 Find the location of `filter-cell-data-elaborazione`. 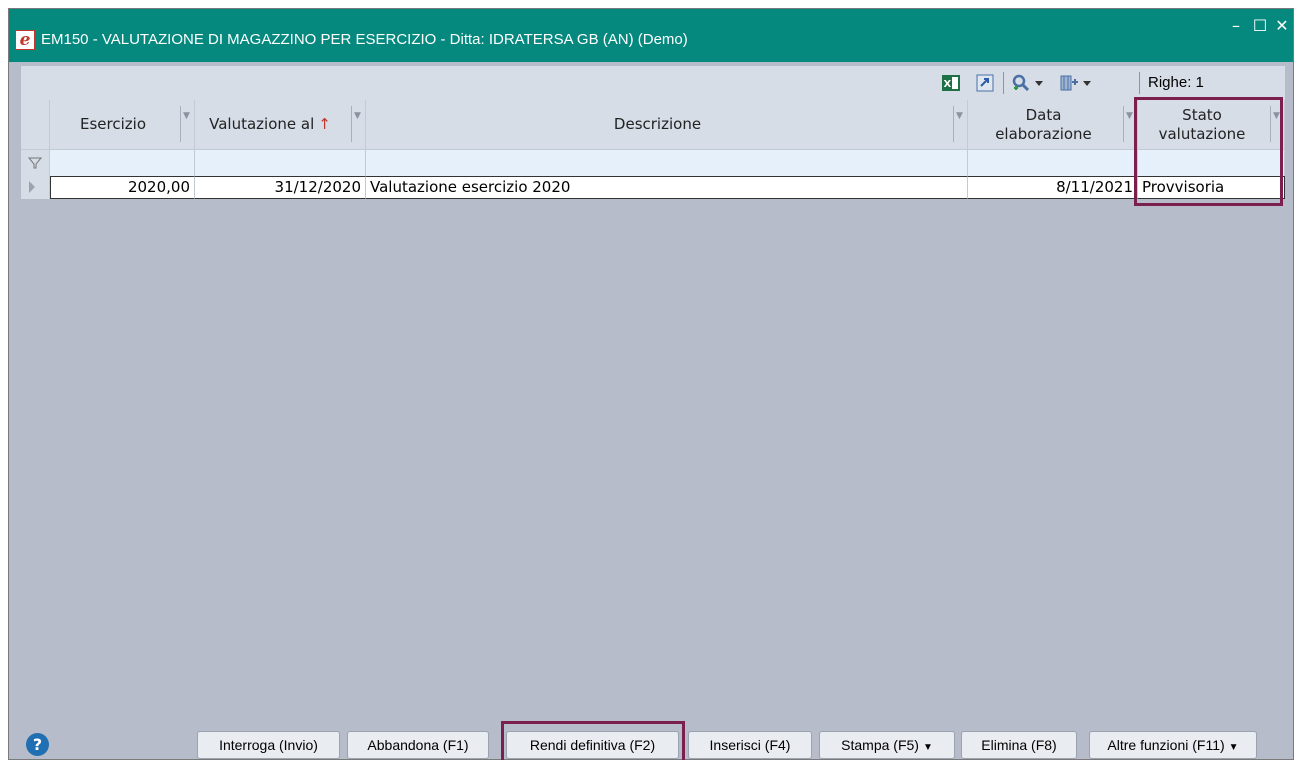

filter-cell-data-elaborazione is located at coordinates (1053, 163).